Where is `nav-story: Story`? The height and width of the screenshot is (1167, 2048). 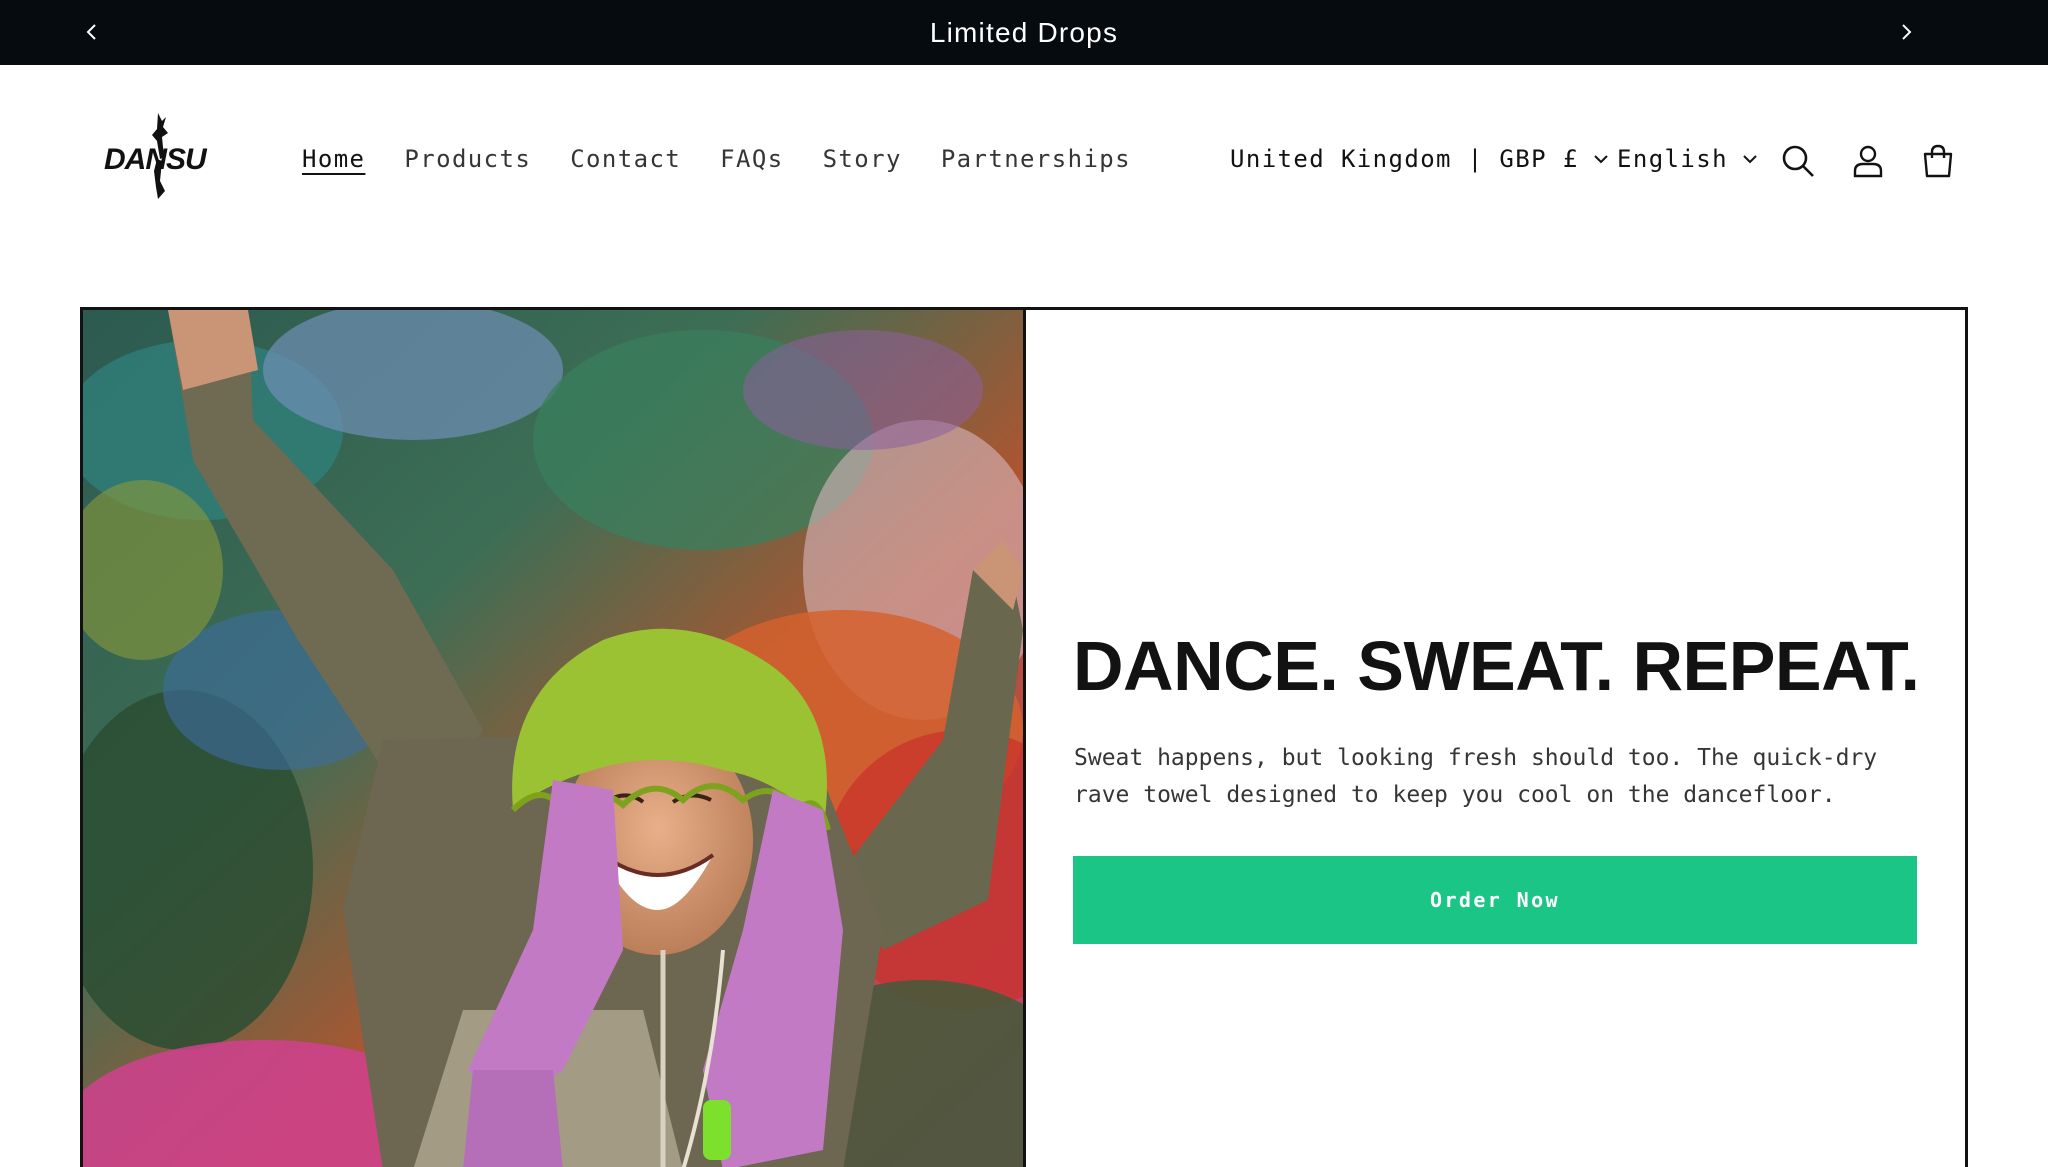 nav-story: Story is located at coordinates (862, 159).